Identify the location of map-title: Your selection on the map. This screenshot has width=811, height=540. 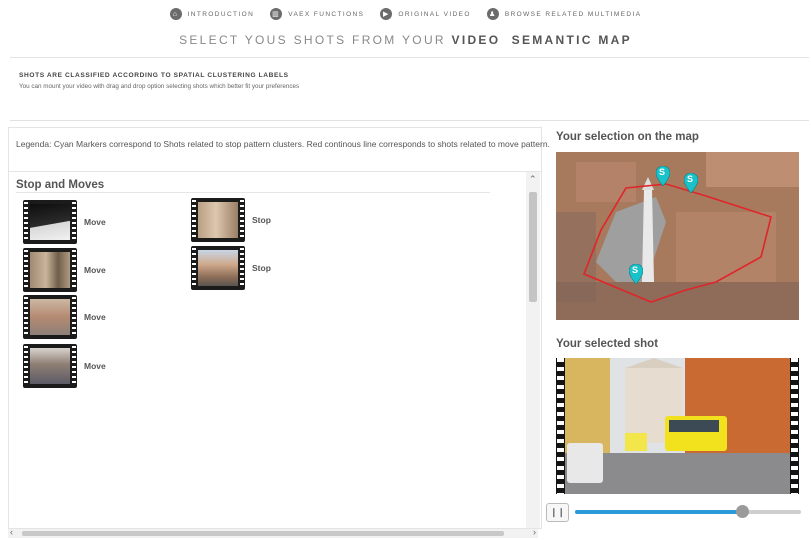
(627, 137).